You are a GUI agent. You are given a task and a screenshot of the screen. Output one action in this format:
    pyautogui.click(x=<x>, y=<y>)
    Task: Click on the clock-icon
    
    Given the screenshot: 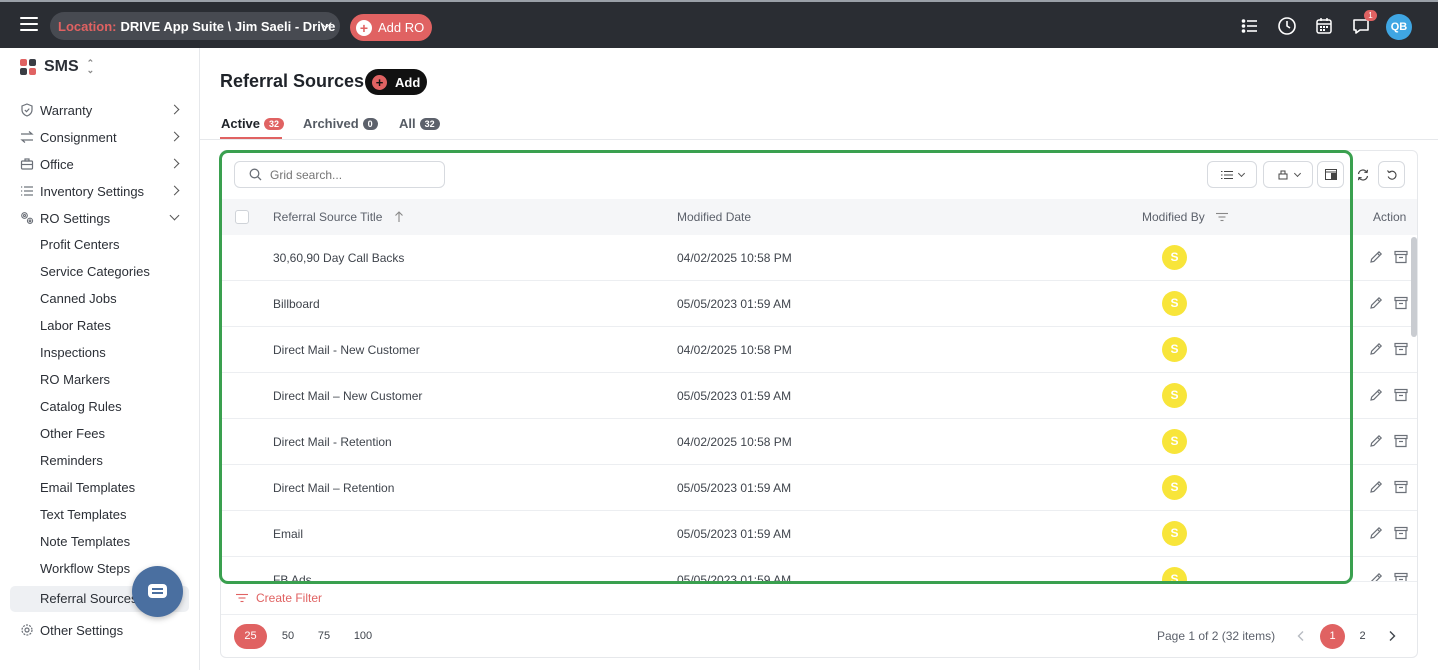 What is the action you would take?
    pyautogui.click(x=1287, y=26)
    